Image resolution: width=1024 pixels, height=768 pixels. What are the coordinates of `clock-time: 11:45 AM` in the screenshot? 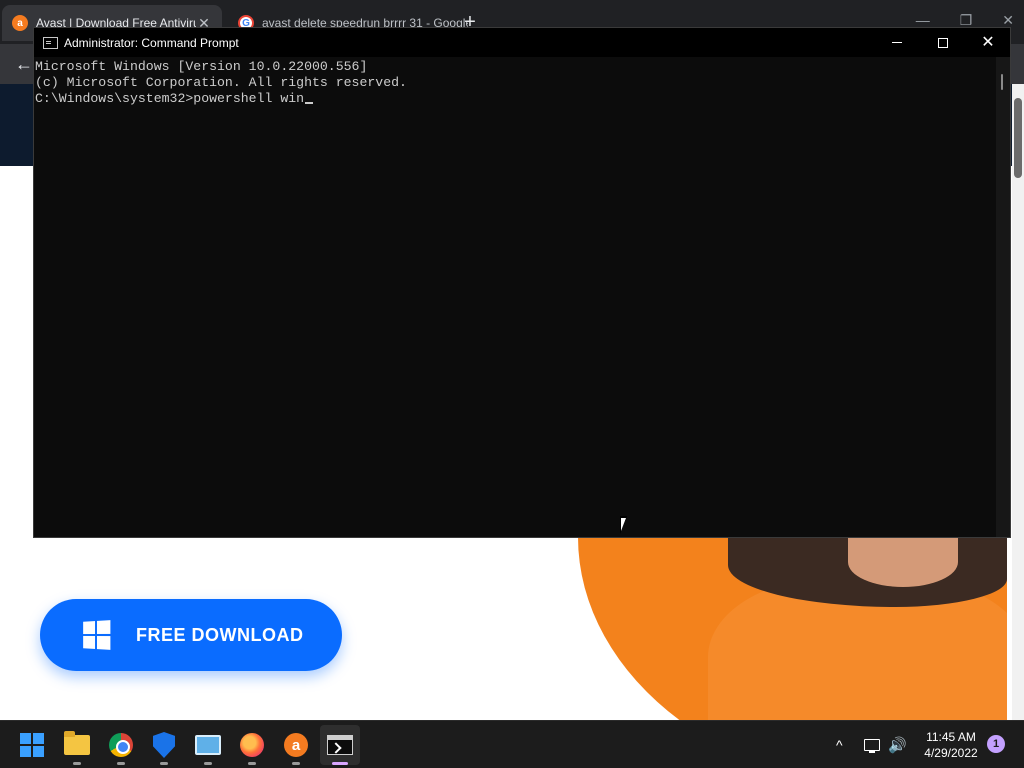 It's located at (951, 737).